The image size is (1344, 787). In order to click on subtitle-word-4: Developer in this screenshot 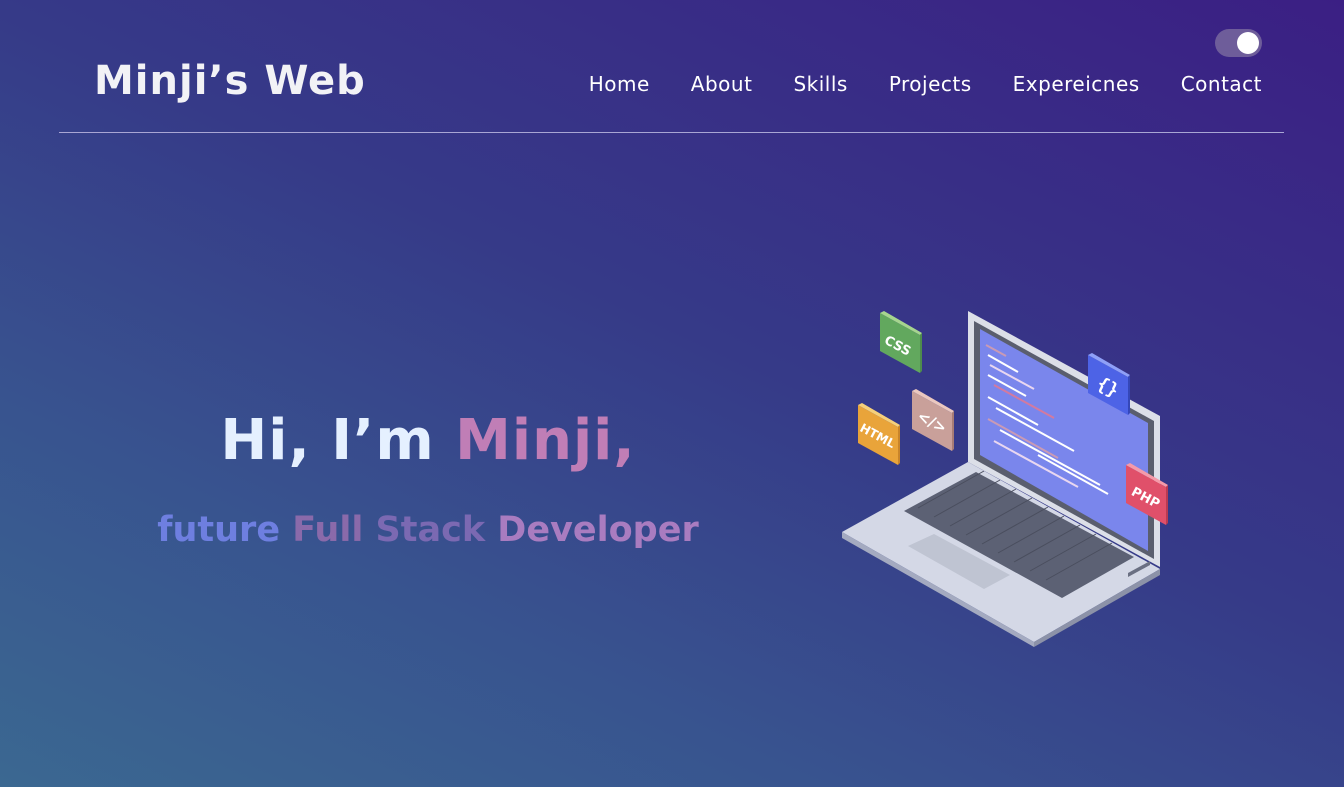, I will do `click(598, 530)`.